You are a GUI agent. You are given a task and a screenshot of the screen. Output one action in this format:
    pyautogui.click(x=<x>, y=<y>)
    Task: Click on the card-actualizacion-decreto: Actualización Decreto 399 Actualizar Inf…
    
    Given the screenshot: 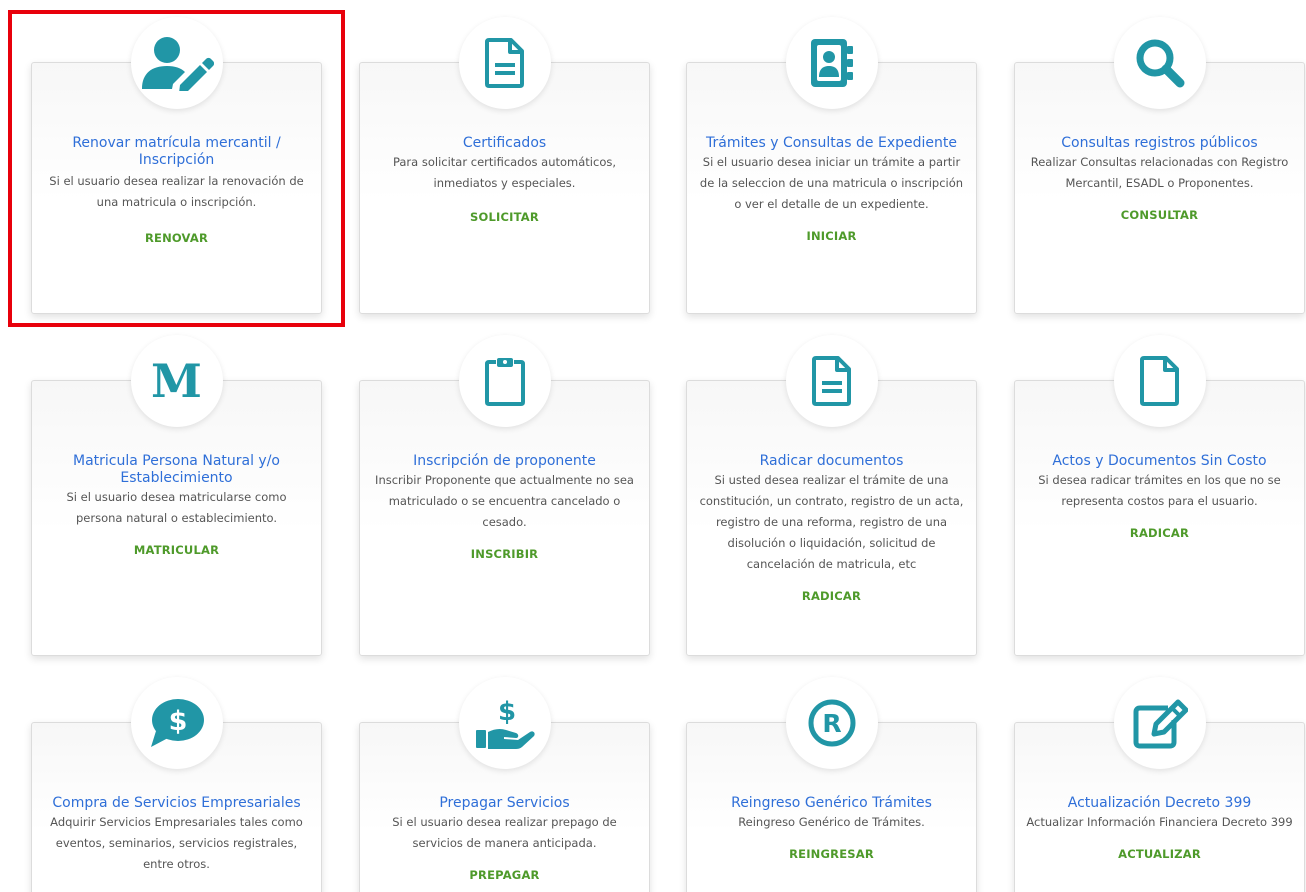 What is the action you would take?
    pyautogui.click(x=1159, y=784)
    